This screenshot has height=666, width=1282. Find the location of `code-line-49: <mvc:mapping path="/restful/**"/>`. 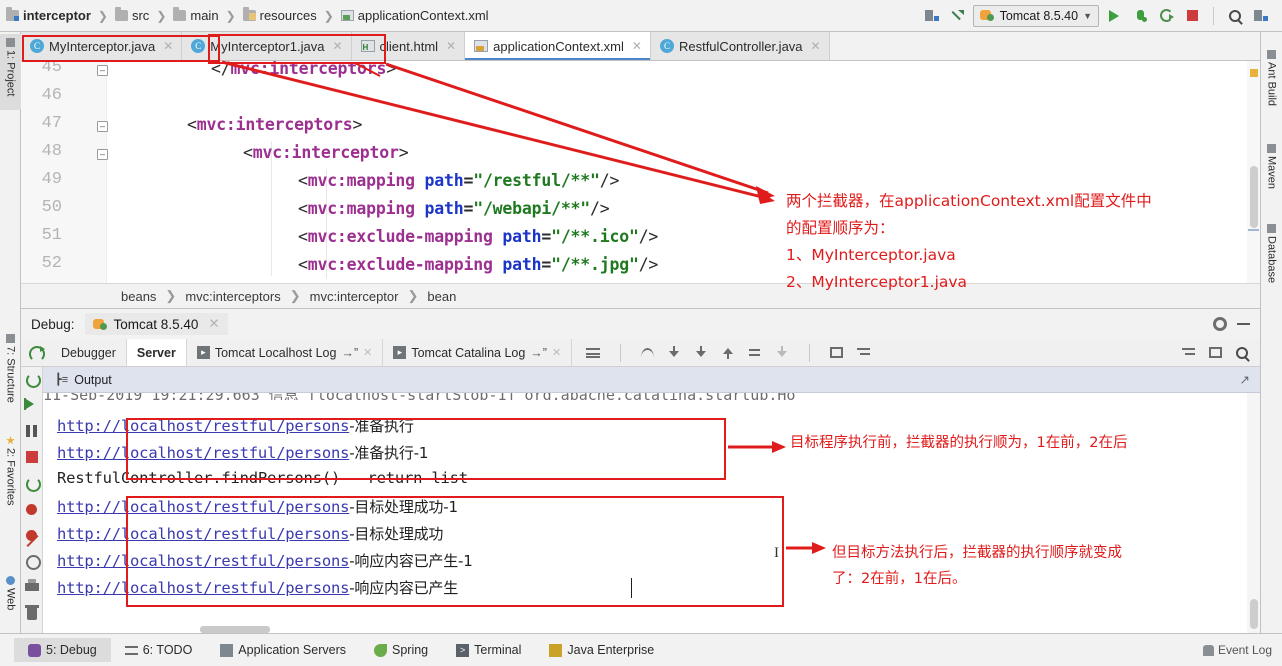

code-line-49: <mvc:mapping path="/restful/**"/> is located at coordinates (459, 180).